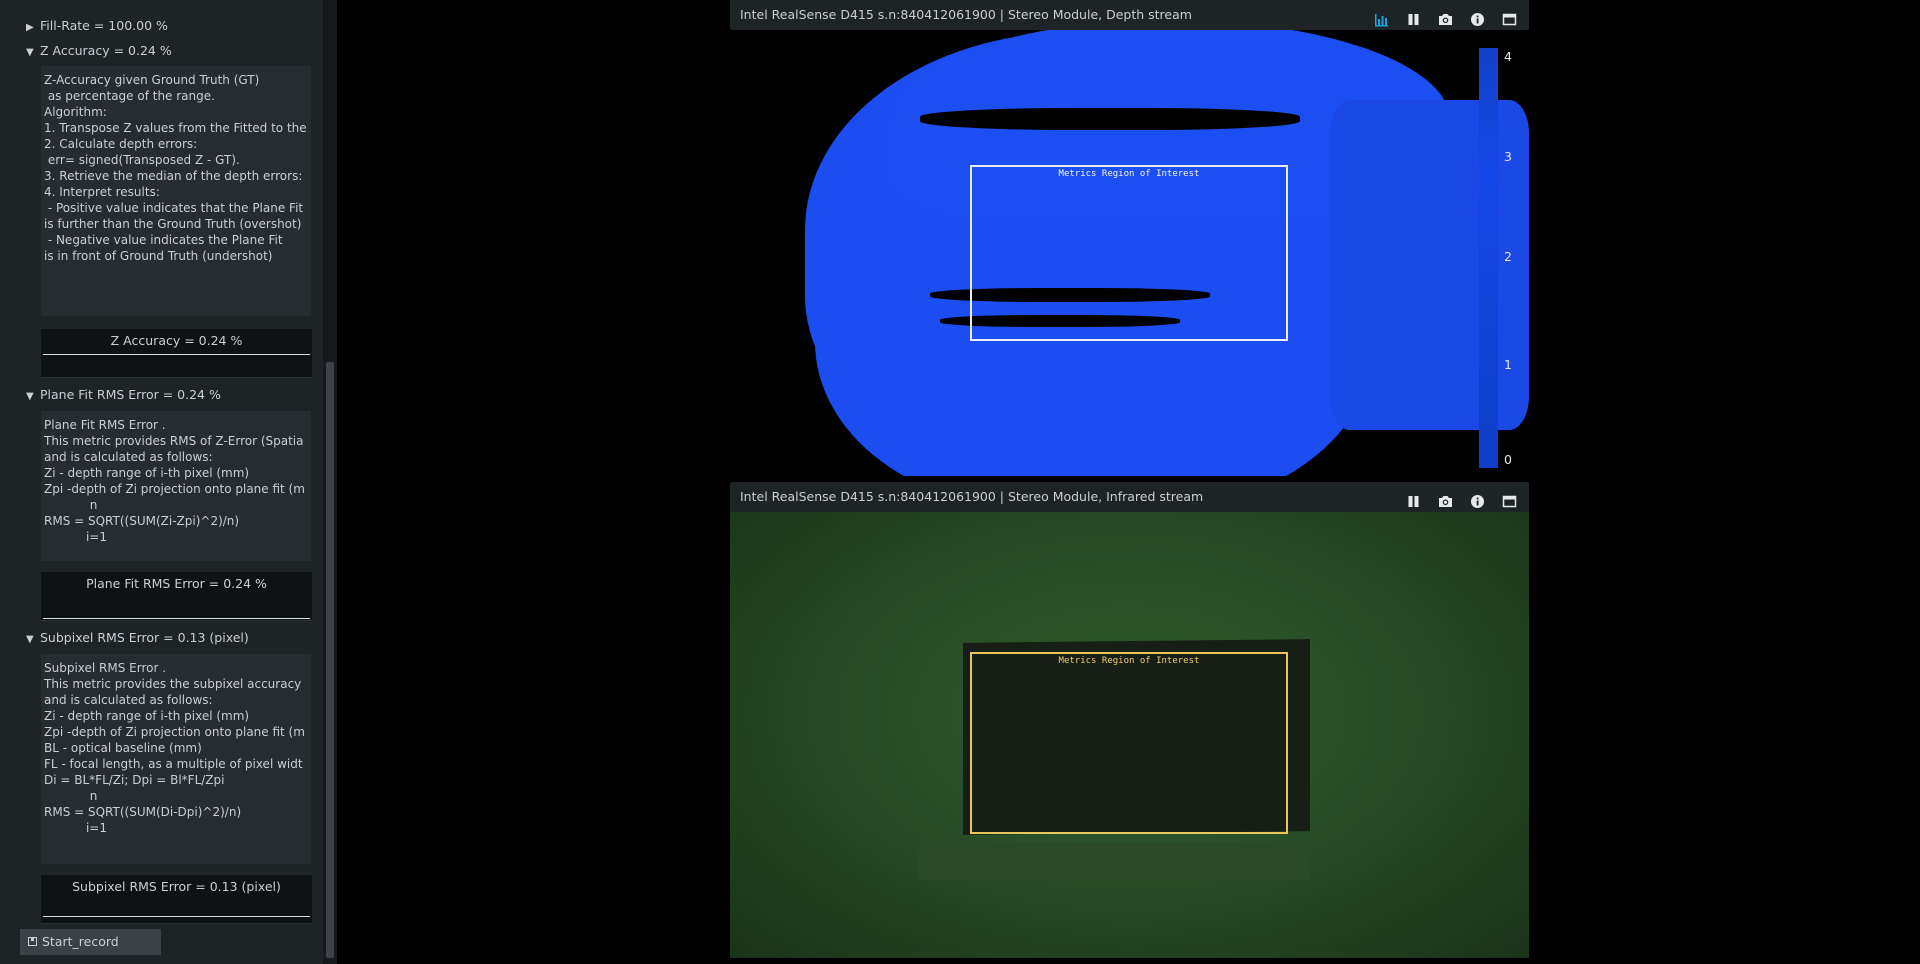 The width and height of the screenshot is (1920, 964). I want to click on depth-colorbar, so click(1488, 258).